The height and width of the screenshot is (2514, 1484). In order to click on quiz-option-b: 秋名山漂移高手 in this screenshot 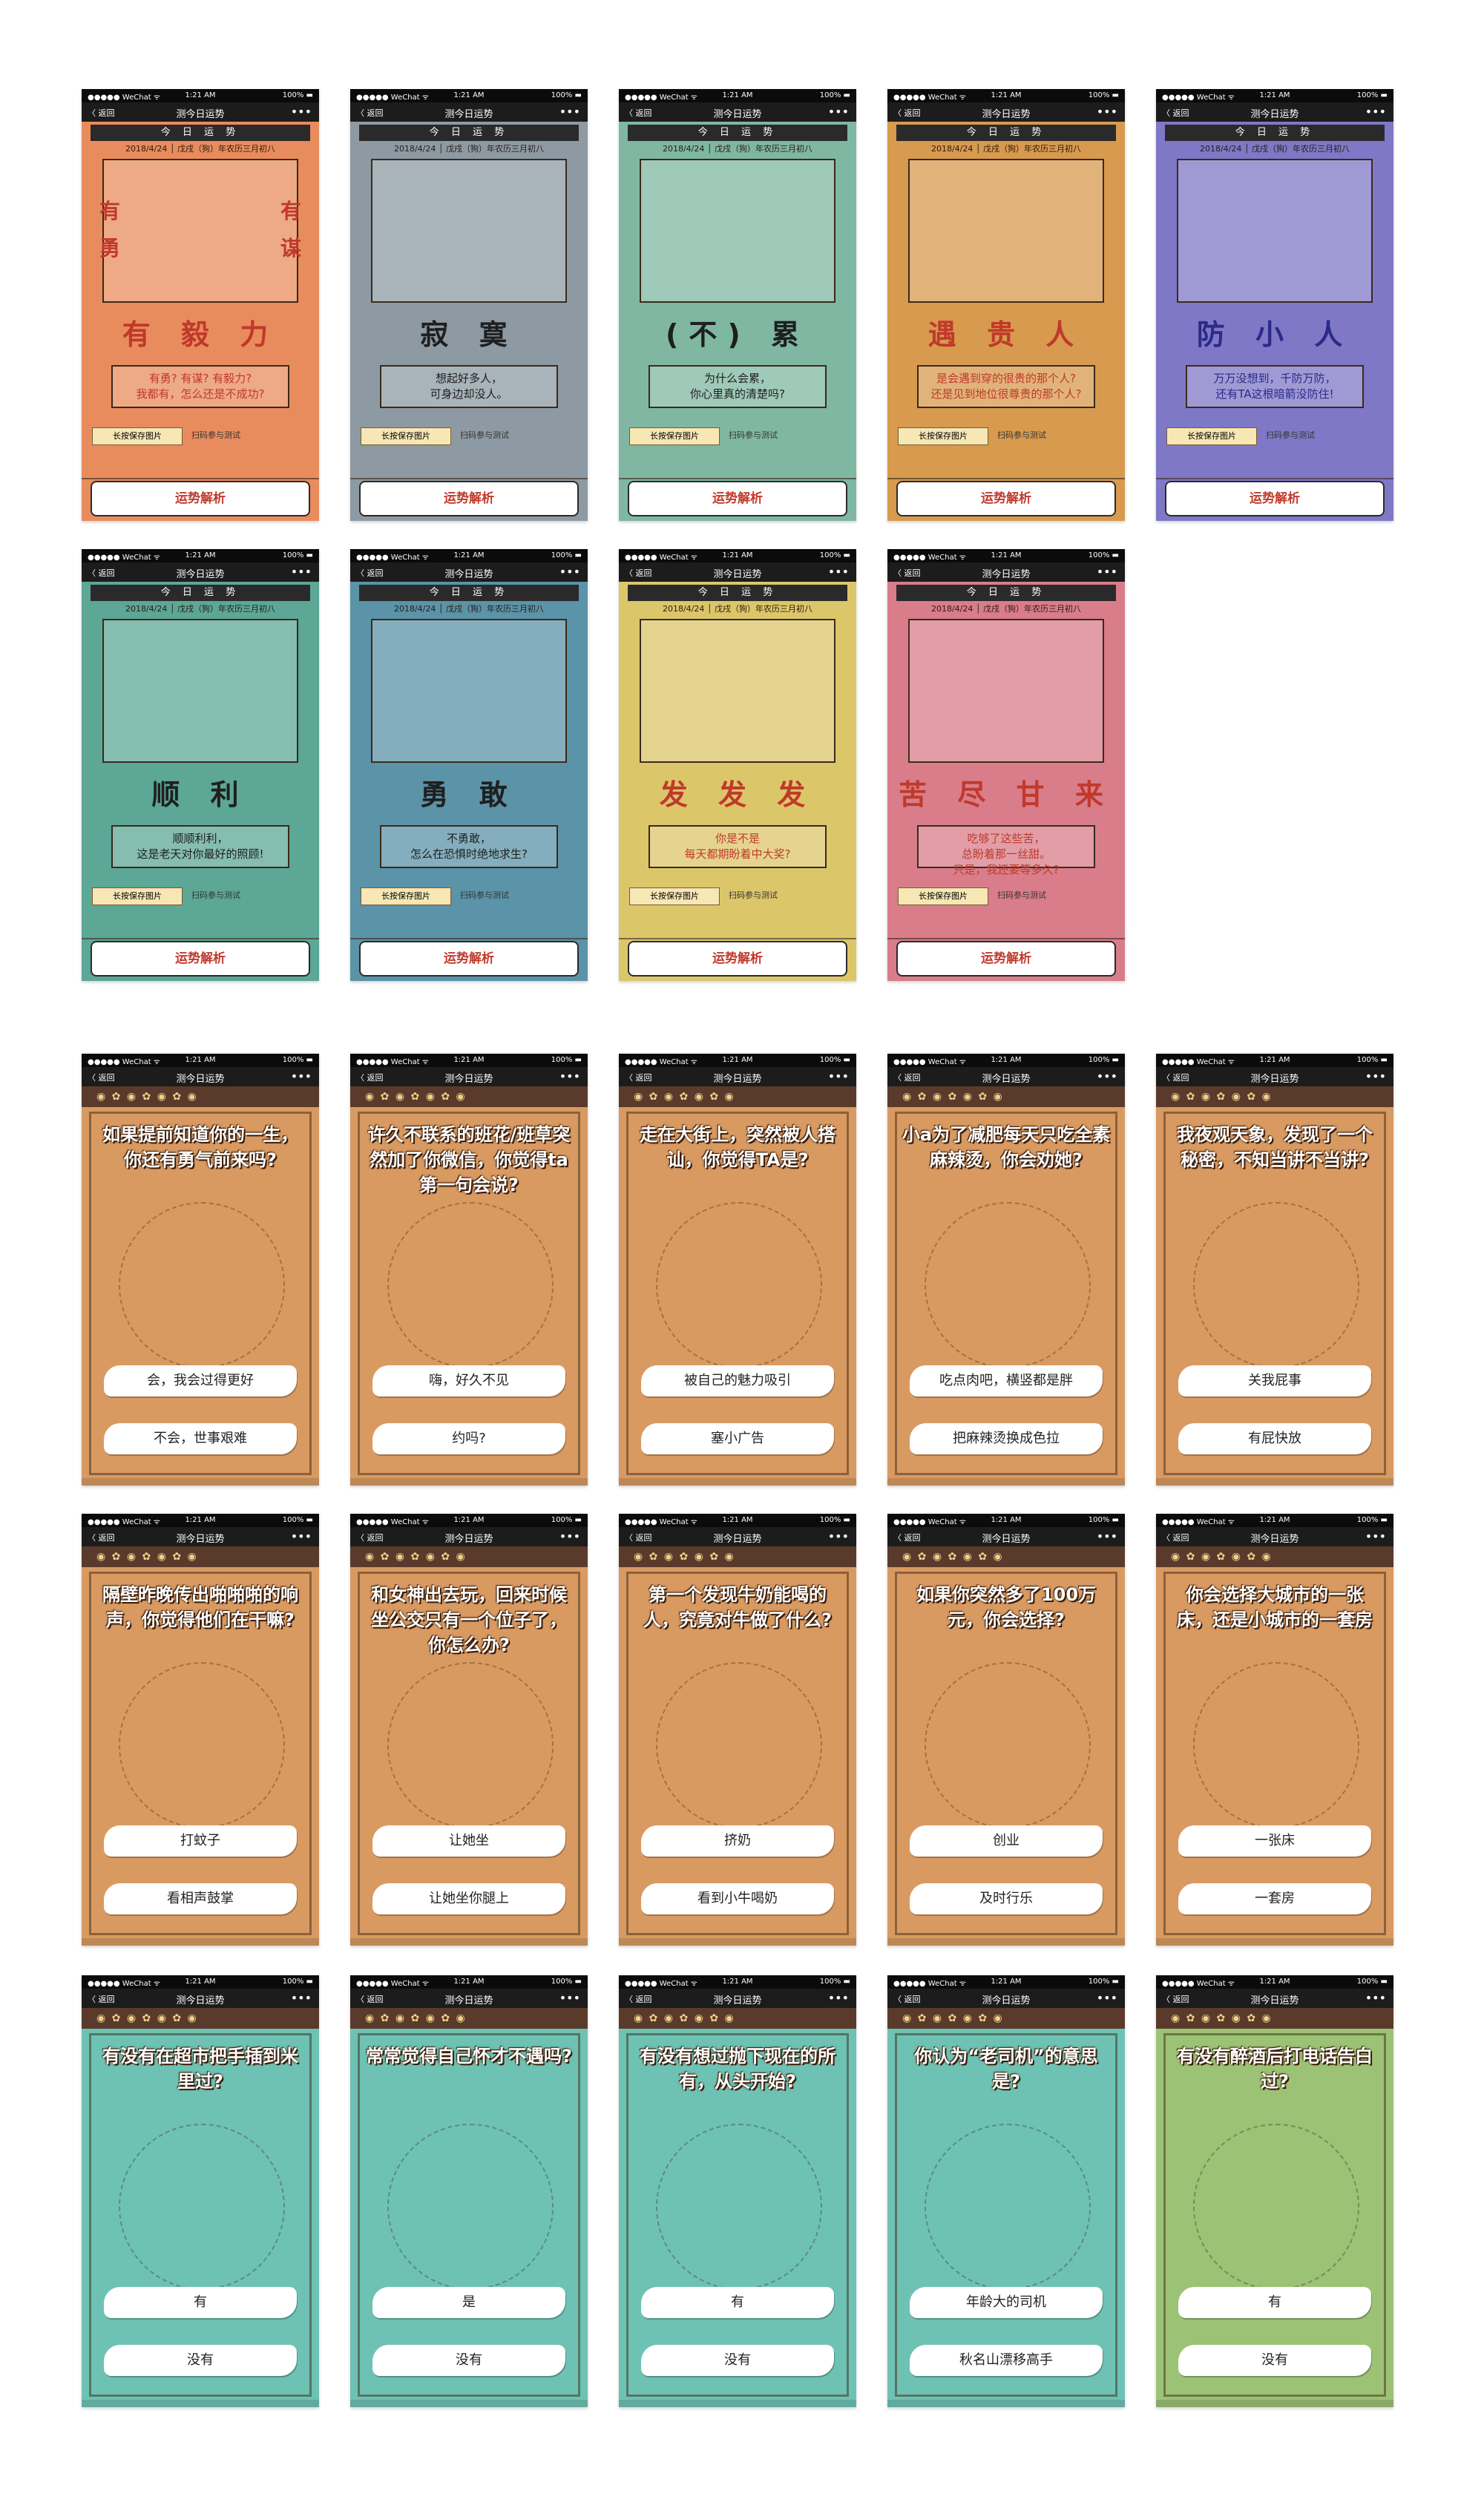, I will do `click(1006, 2360)`.